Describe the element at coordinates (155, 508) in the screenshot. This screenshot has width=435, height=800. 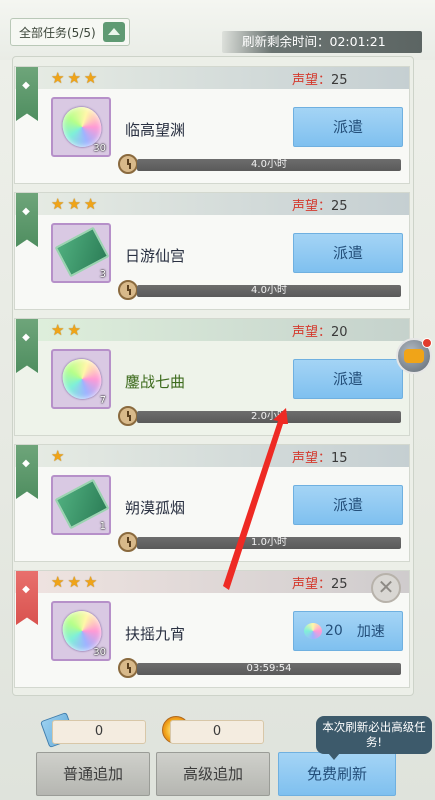
I see `task-name: 朔漠孤烟` at that location.